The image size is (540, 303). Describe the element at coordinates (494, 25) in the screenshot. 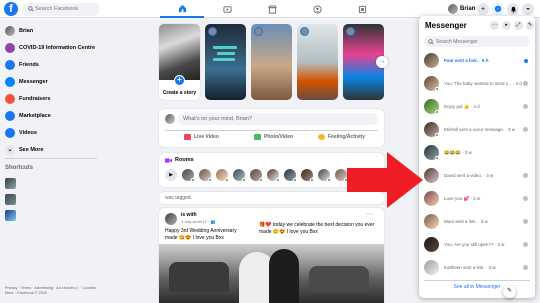

I see `messenger-options-button: ···` at that location.